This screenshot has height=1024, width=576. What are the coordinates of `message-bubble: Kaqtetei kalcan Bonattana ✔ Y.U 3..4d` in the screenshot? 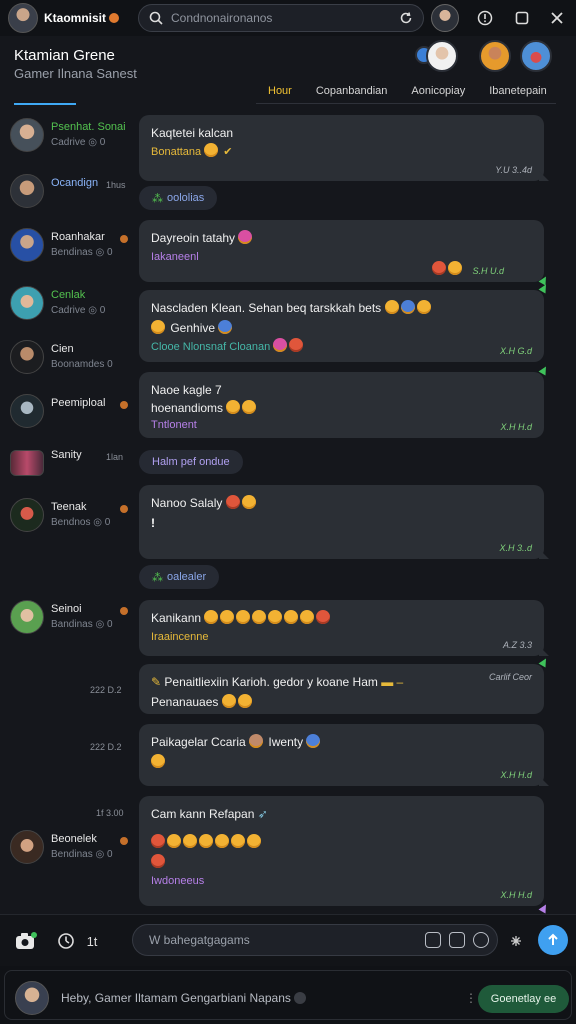 It's located at (344, 148).